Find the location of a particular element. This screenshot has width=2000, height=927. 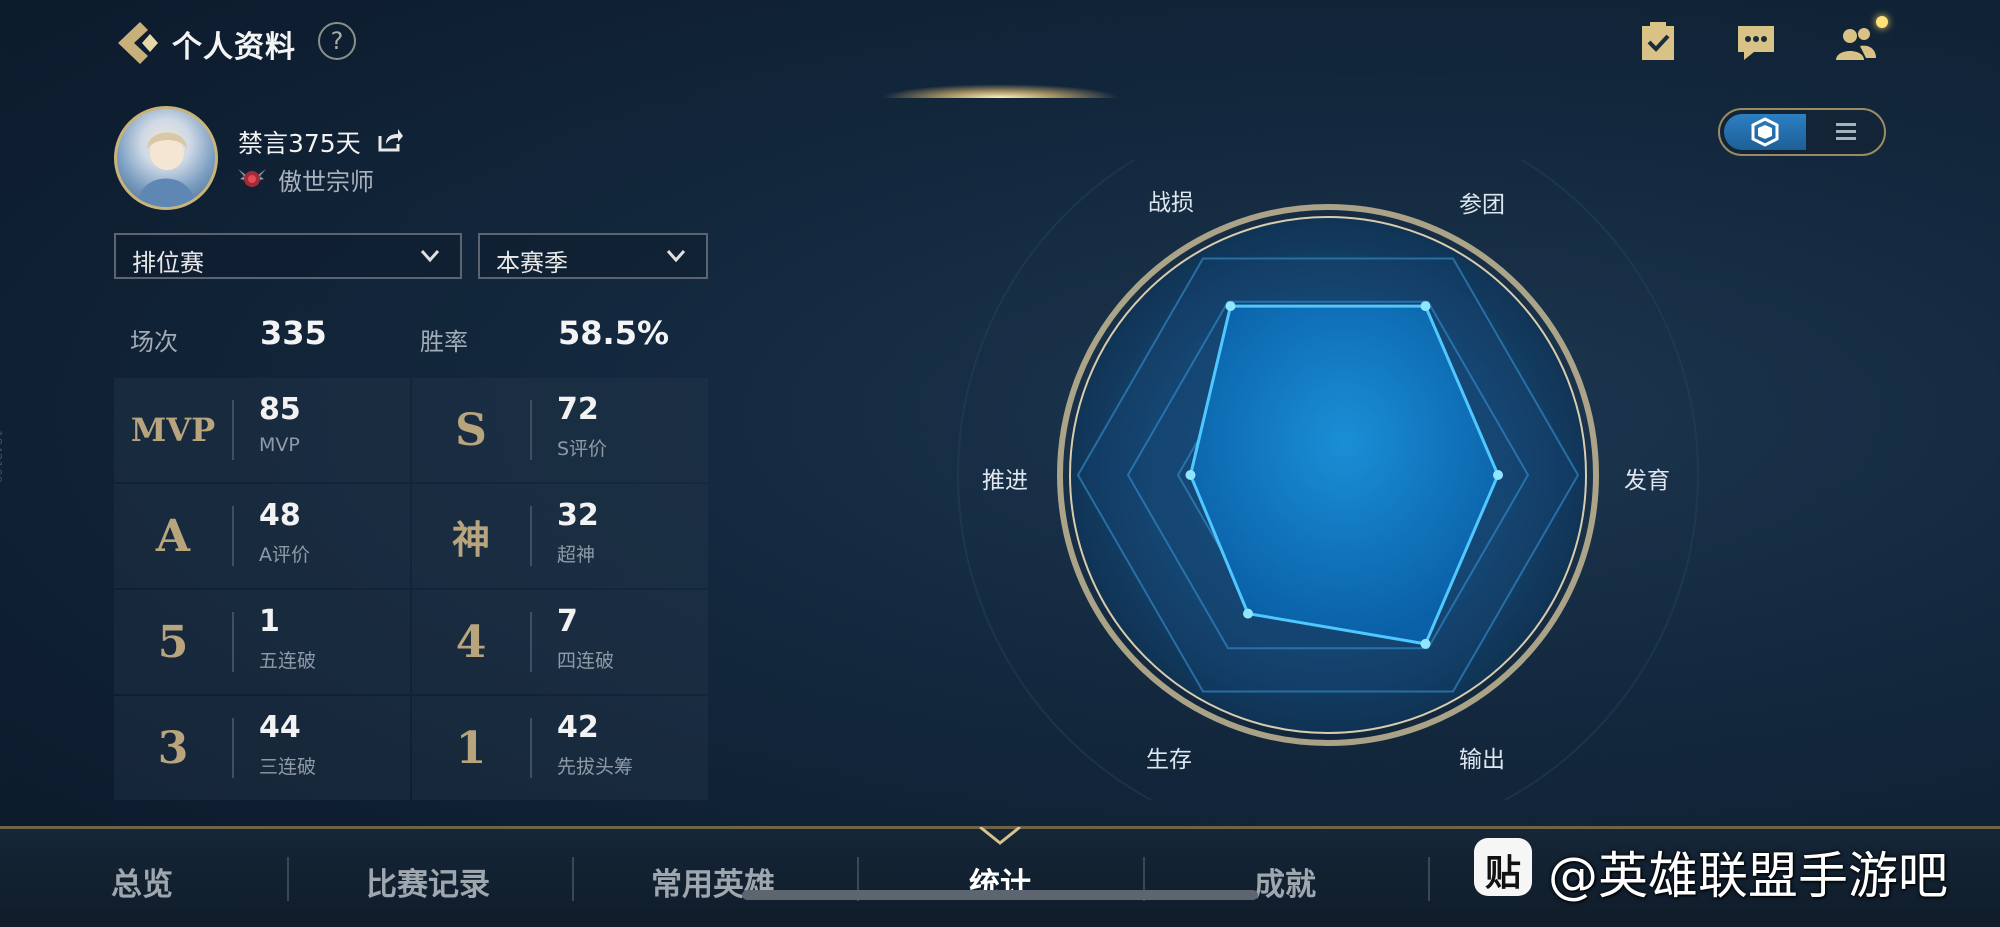

a-badge: A is located at coordinates (173, 536).